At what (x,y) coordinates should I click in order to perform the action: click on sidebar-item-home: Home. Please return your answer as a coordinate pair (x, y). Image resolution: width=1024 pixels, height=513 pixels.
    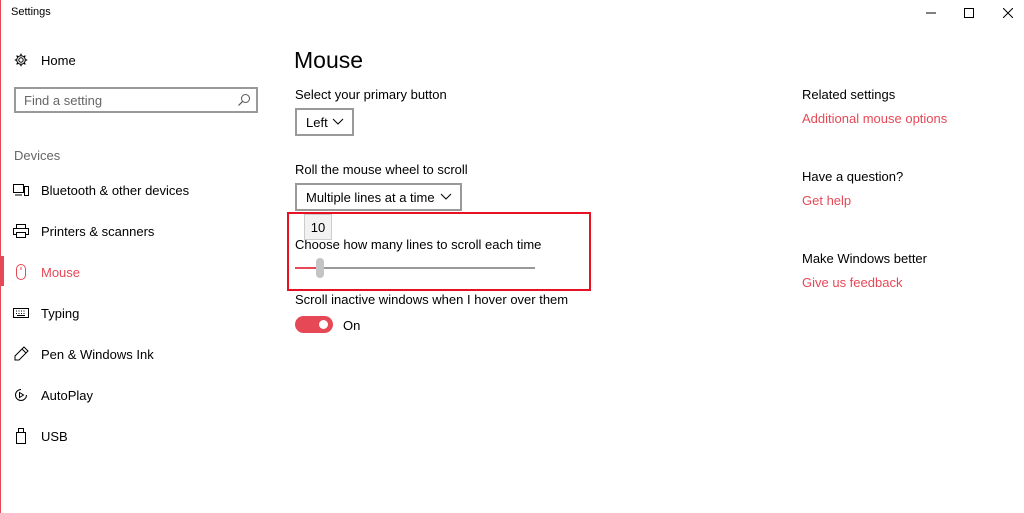
    Looking at the image, I should click on (135, 60).